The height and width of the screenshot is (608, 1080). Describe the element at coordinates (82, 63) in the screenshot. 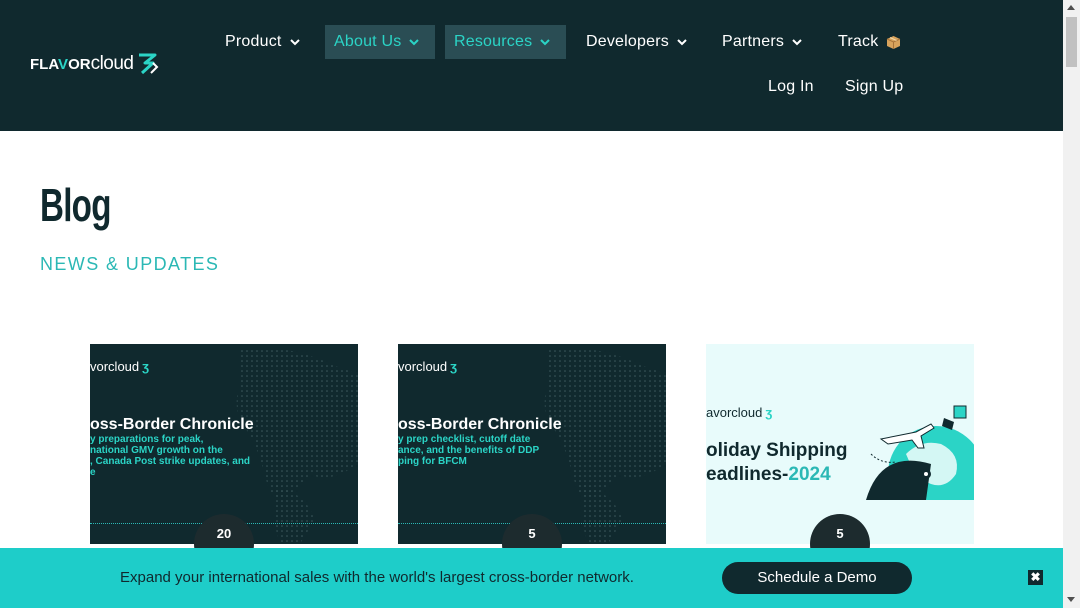

I see `logo-wordmark: FLAVORcloud` at that location.